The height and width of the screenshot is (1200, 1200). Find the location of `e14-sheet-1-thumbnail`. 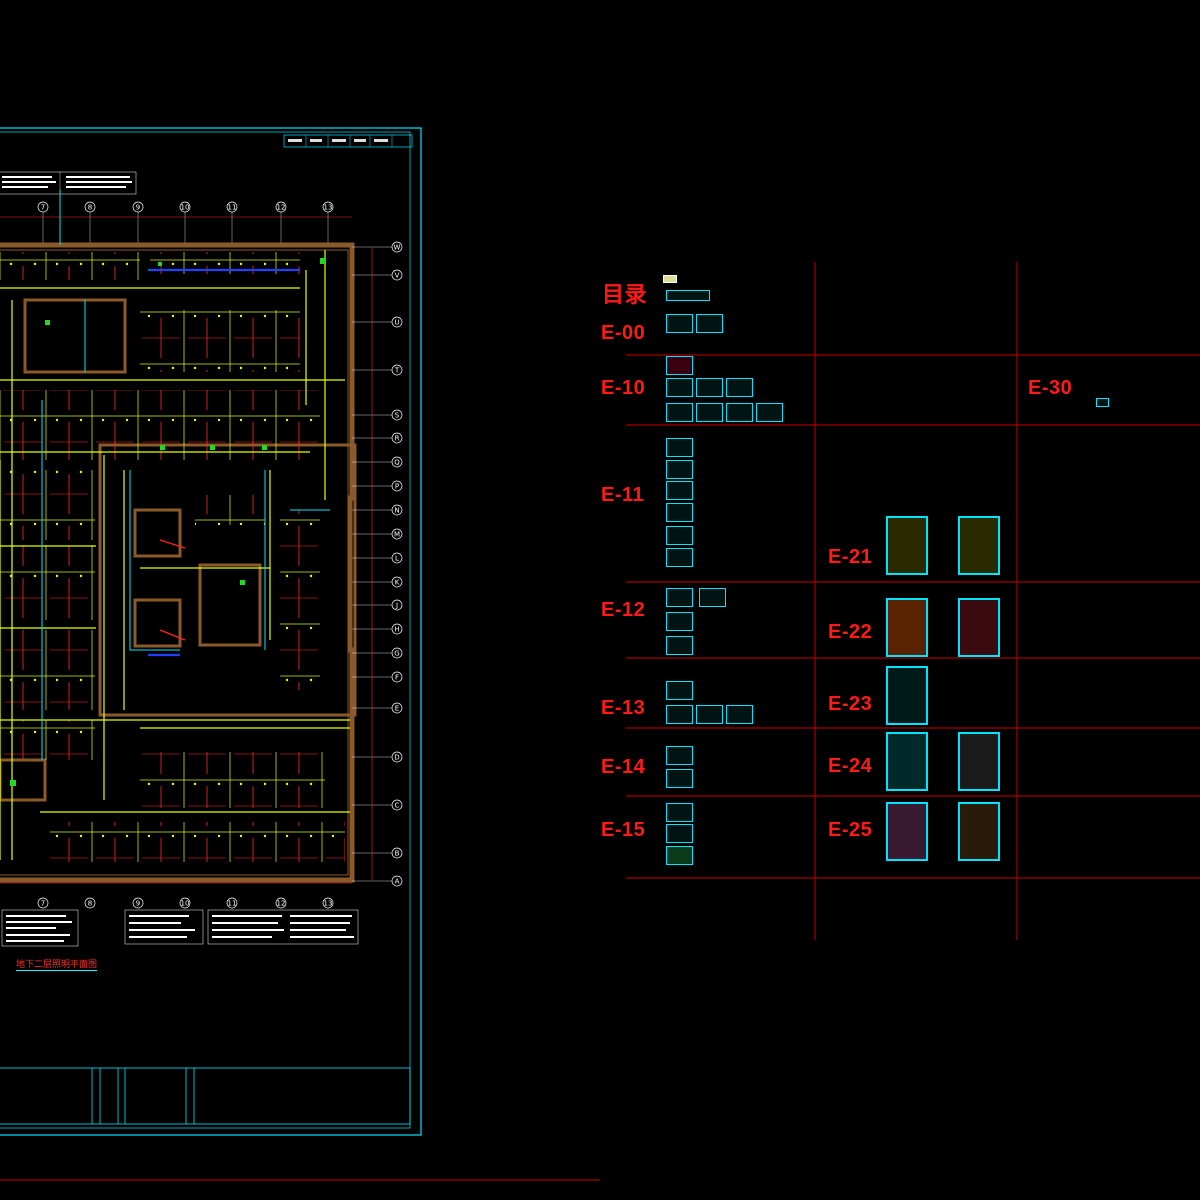

e14-sheet-1-thumbnail is located at coordinates (679, 755).